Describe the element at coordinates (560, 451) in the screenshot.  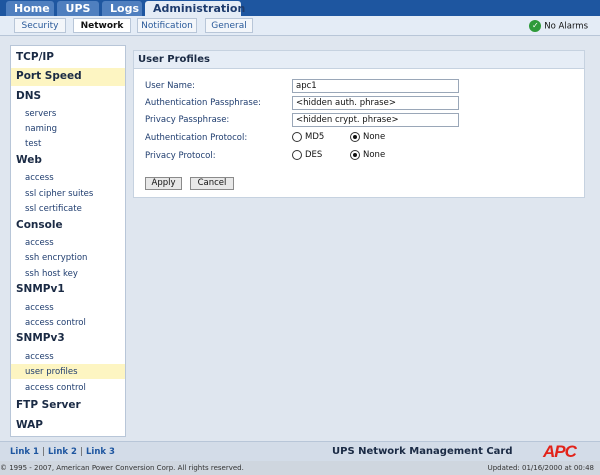
I see `apc-logo: APC` at that location.